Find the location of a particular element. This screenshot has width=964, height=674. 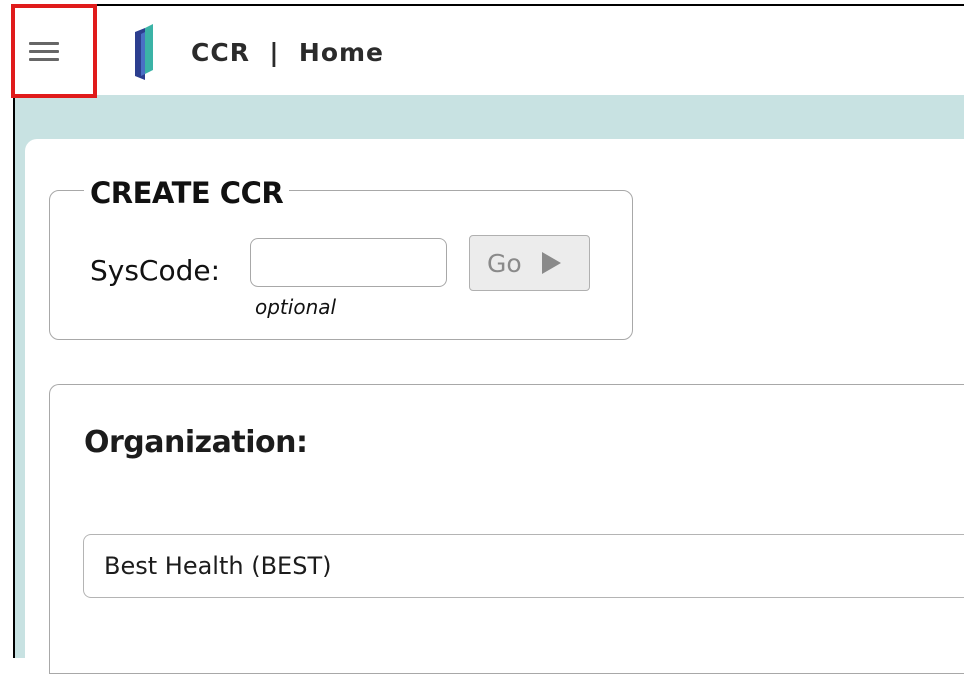

organization-select: Best Health (BEST) is located at coordinates (523, 566).